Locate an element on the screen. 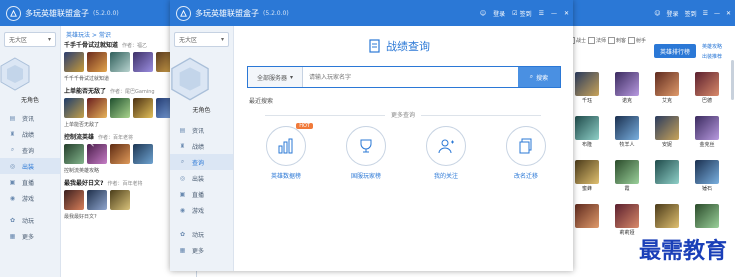  filter-checkbox: 射手 is located at coordinates (637, 40).